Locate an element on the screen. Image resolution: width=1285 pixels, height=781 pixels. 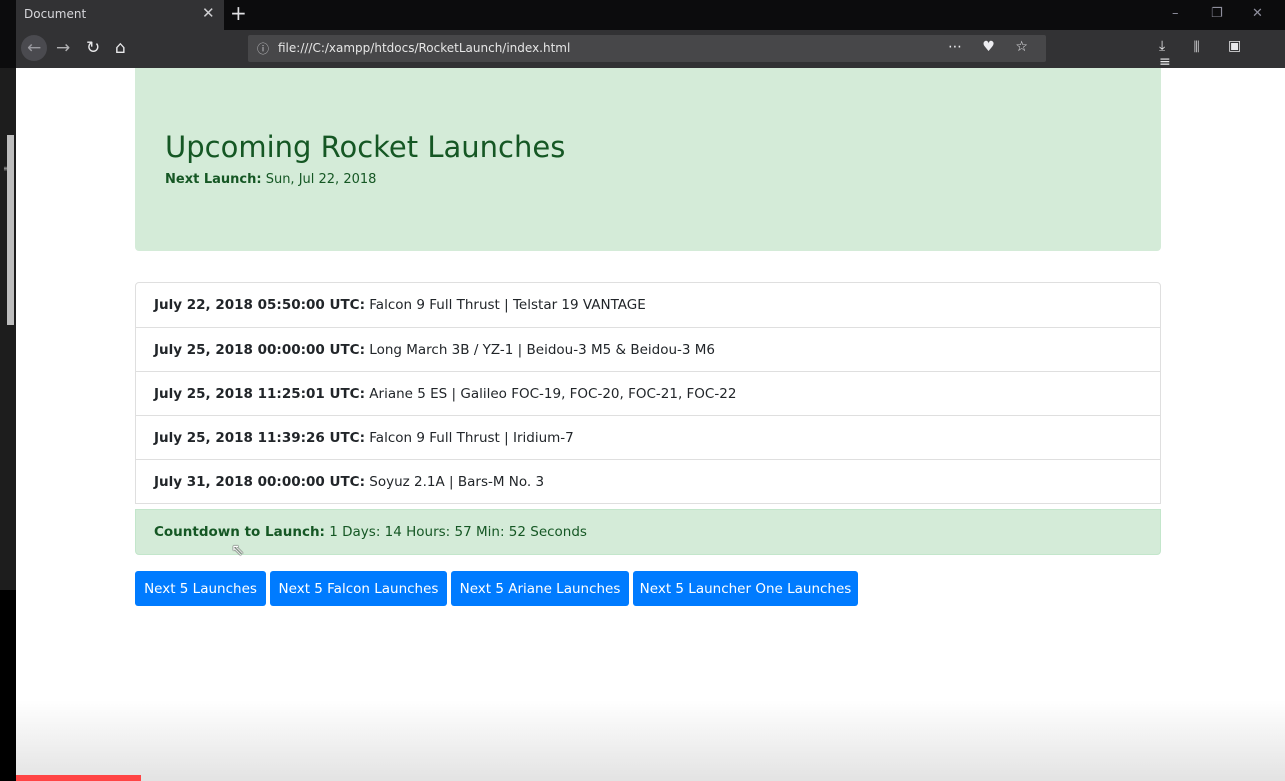
bottom-fade is located at coordinates (650, 740).